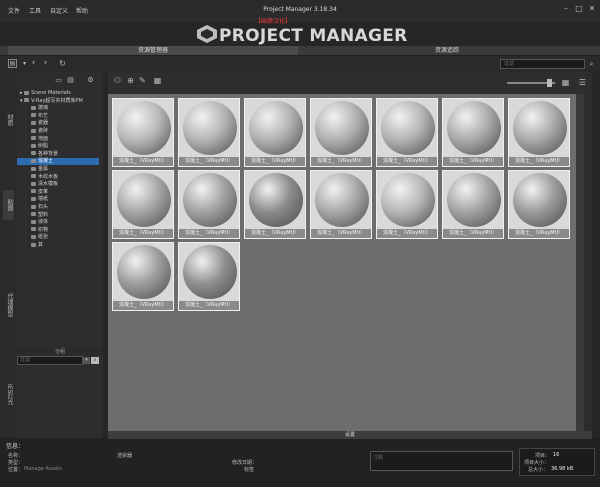 Image resolution: width=600 pixels, height=487 pixels. What do you see at coordinates (70, 80) in the screenshot?
I see `layout-icon: ▤` at bounding box center [70, 80].